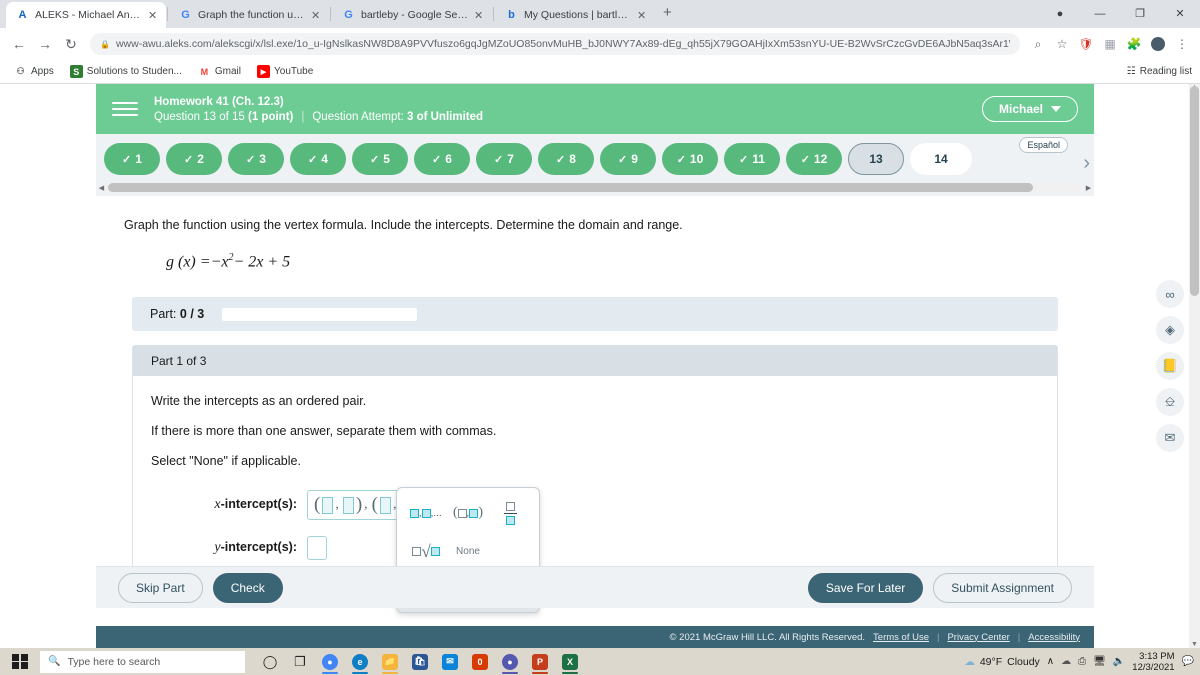  What do you see at coordinates (71, 44) in the screenshot?
I see `reload-button: ↻` at bounding box center [71, 44].